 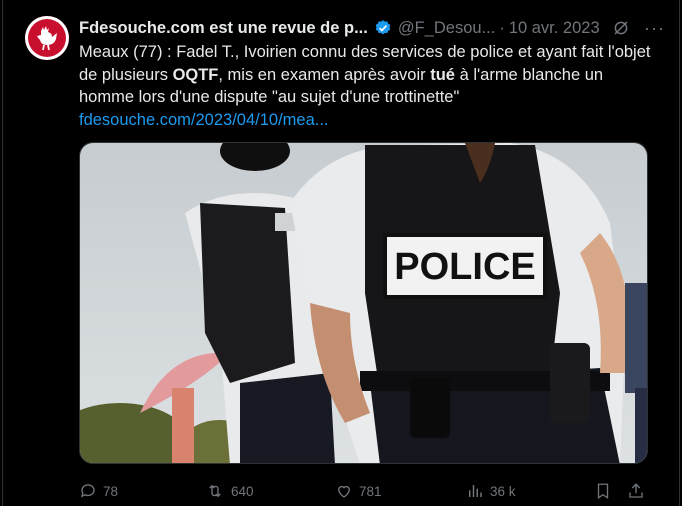 I want to click on share-icon, so click(x=636, y=490).